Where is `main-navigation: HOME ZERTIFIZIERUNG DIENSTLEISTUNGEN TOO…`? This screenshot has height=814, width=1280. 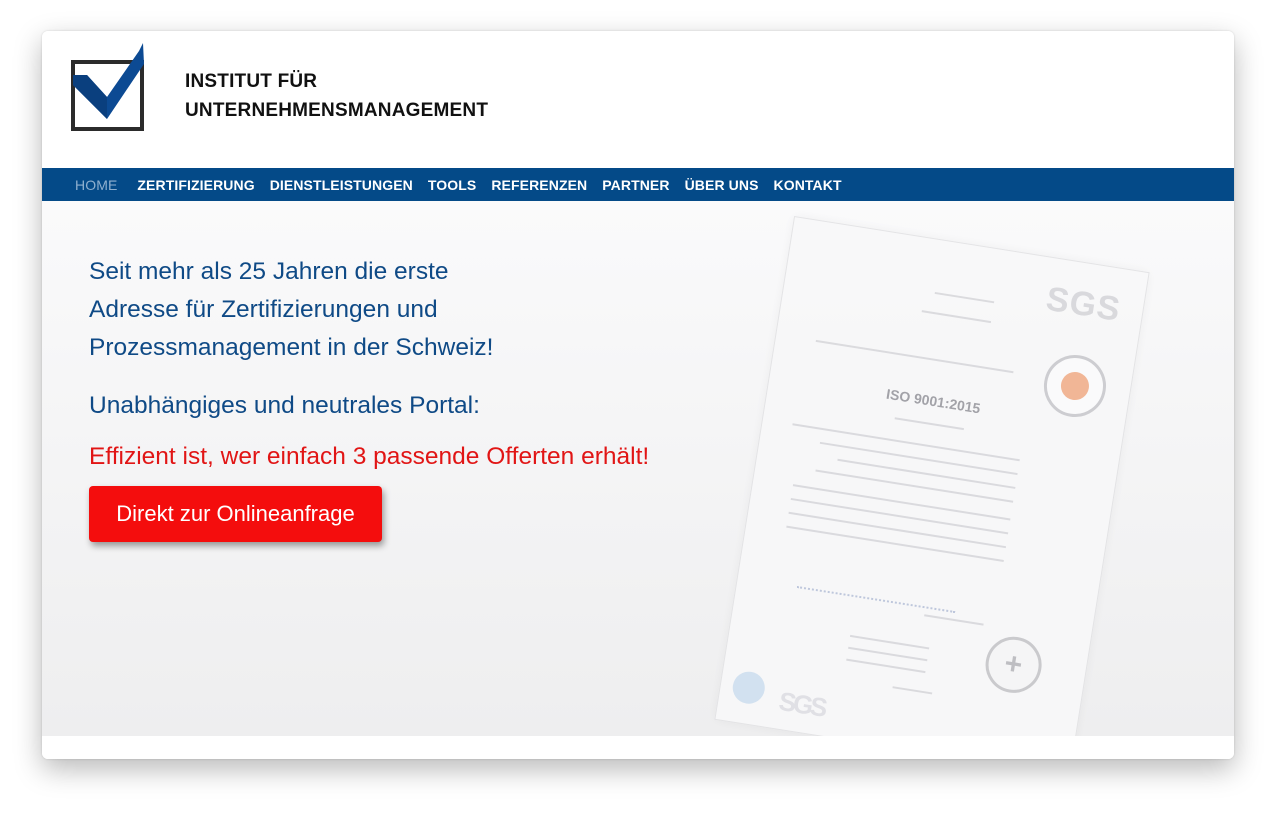
main-navigation: HOME ZERTIFIZIERUNG DIENSTLEISTUNGEN TOO… is located at coordinates (638, 184).